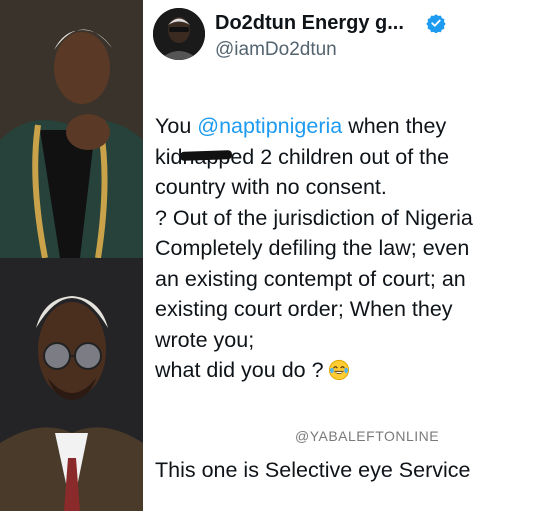 This screenshot has width=552, height=511. Describe the element at coordinates (338, 370) in the screenshot. I see `tears-of-joy-emoji-icon` at that location.